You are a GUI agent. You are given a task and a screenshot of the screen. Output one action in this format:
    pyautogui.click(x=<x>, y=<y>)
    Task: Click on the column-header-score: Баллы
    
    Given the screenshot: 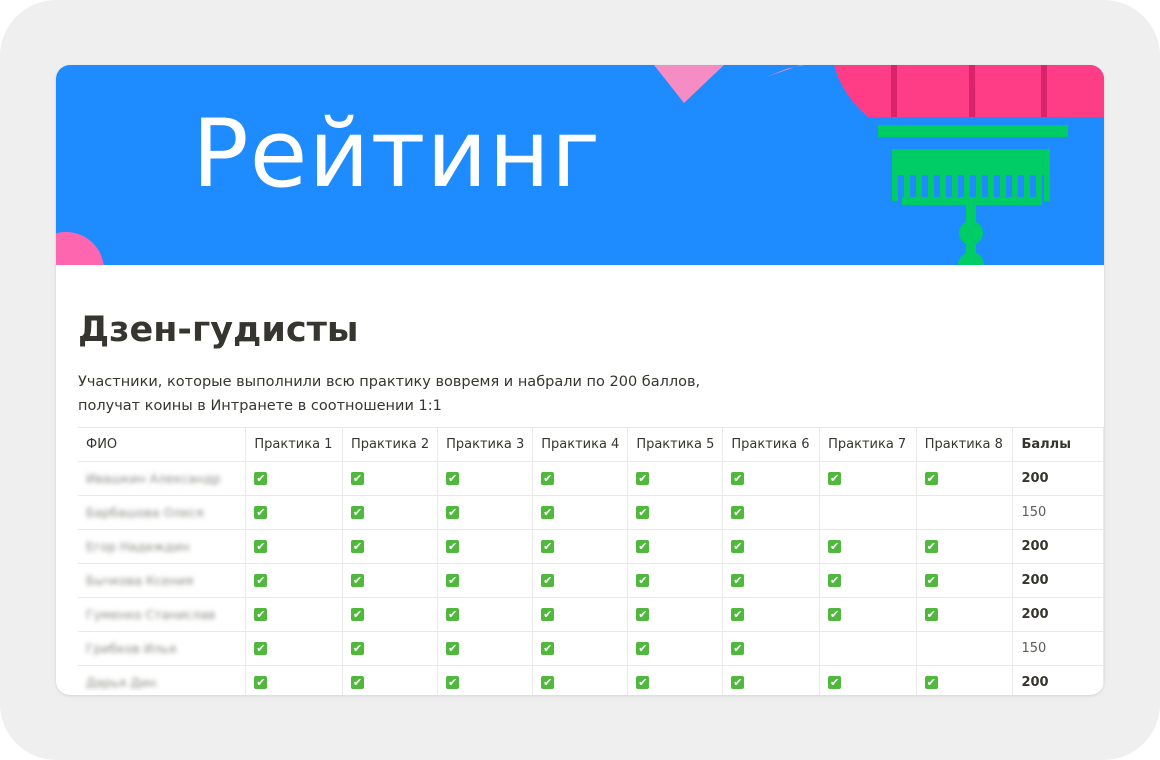 What is the action you would take?
    pyautogui.click(x=1058, y=444)
    